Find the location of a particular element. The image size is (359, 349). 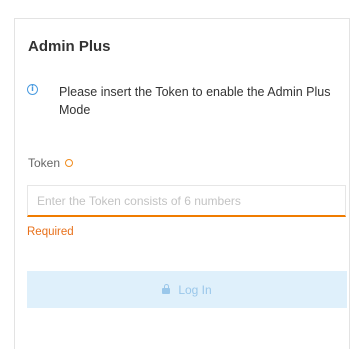

login-button-label: Log In is located at coordinates (195, 289).